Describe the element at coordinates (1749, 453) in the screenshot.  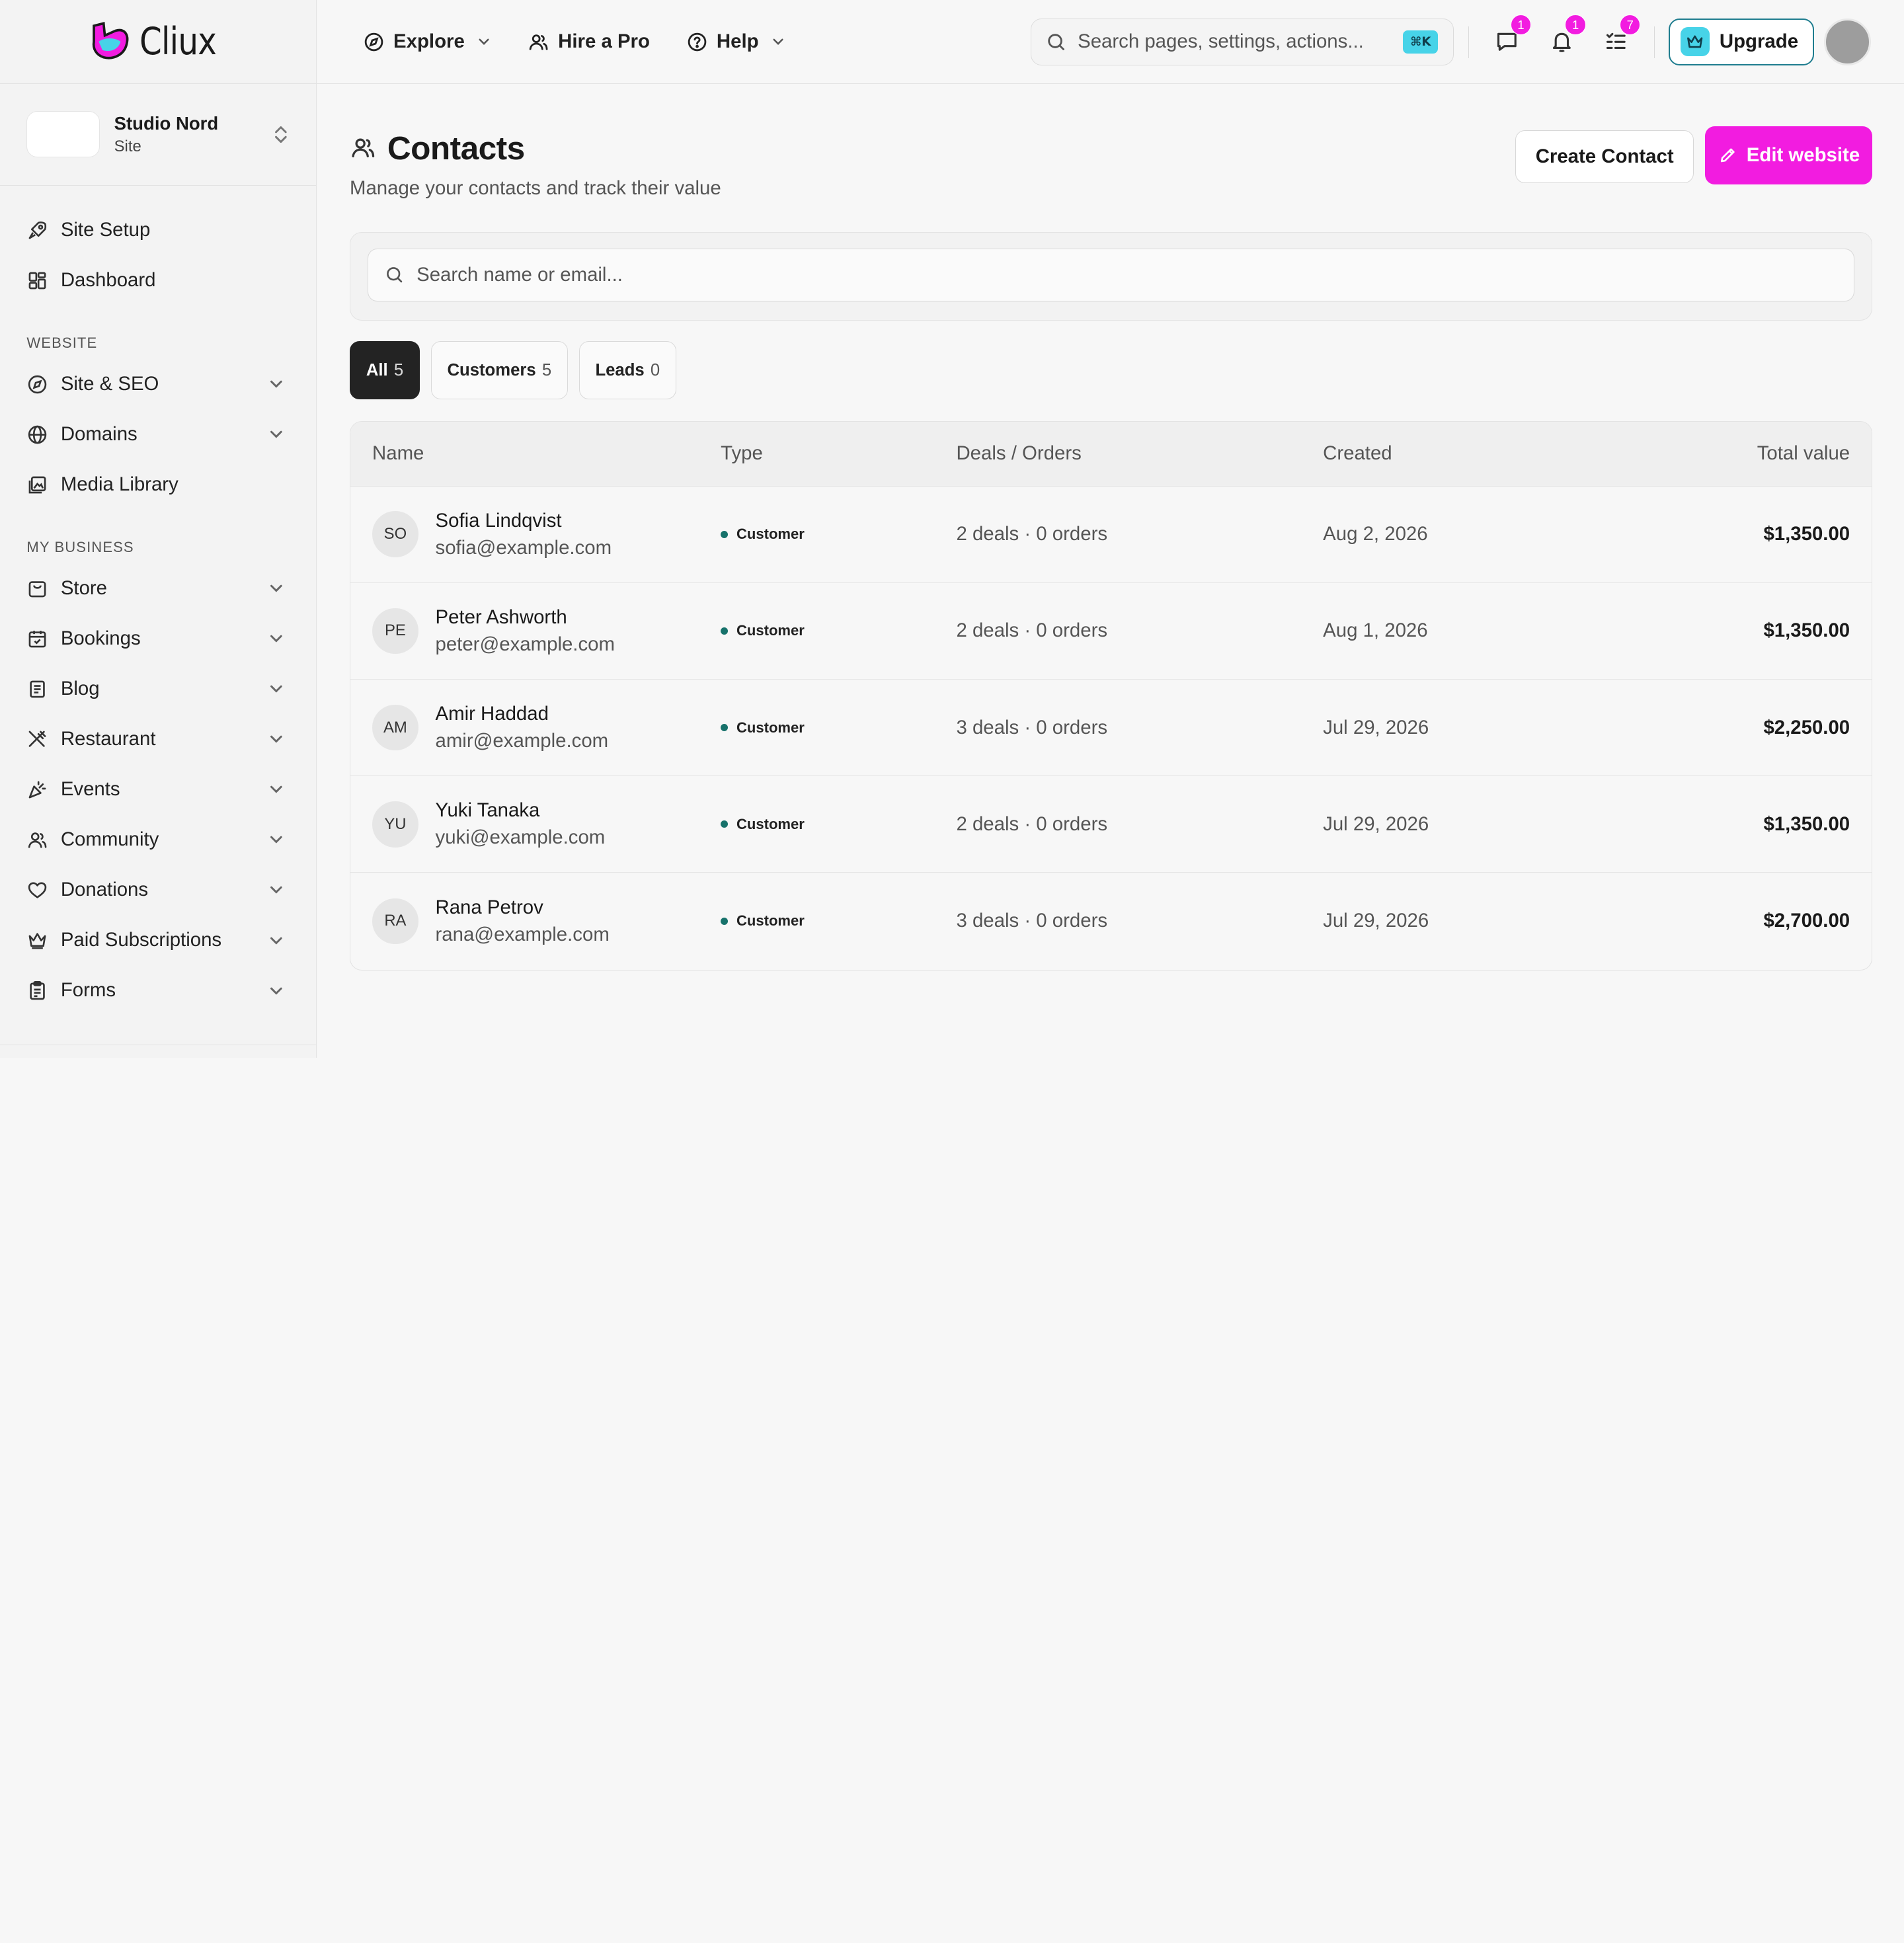
I see `column-header-total: Total value` at that location.